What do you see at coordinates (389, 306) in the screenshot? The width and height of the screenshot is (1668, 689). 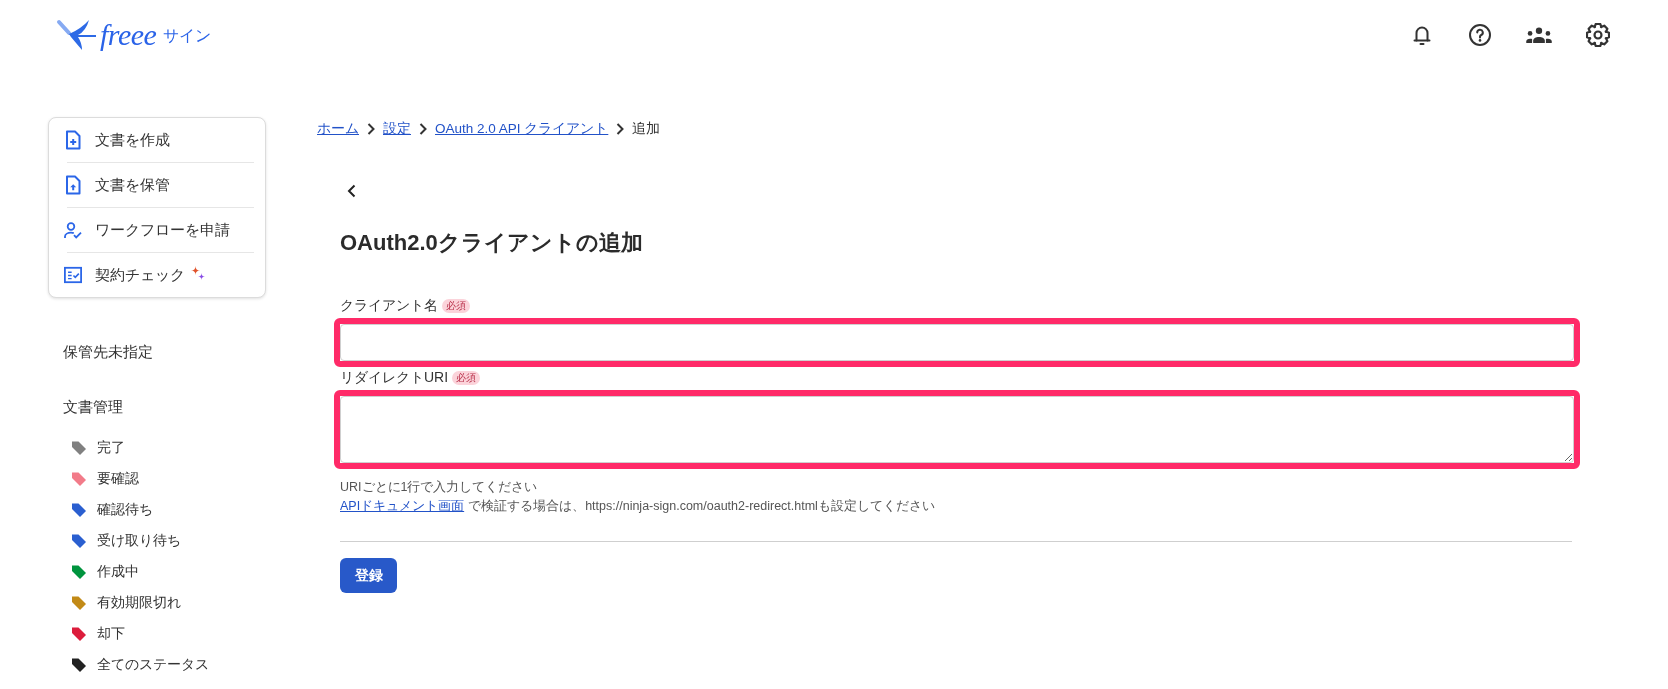 I see `field-label: クライアント名` at bounding box center [389, 306].